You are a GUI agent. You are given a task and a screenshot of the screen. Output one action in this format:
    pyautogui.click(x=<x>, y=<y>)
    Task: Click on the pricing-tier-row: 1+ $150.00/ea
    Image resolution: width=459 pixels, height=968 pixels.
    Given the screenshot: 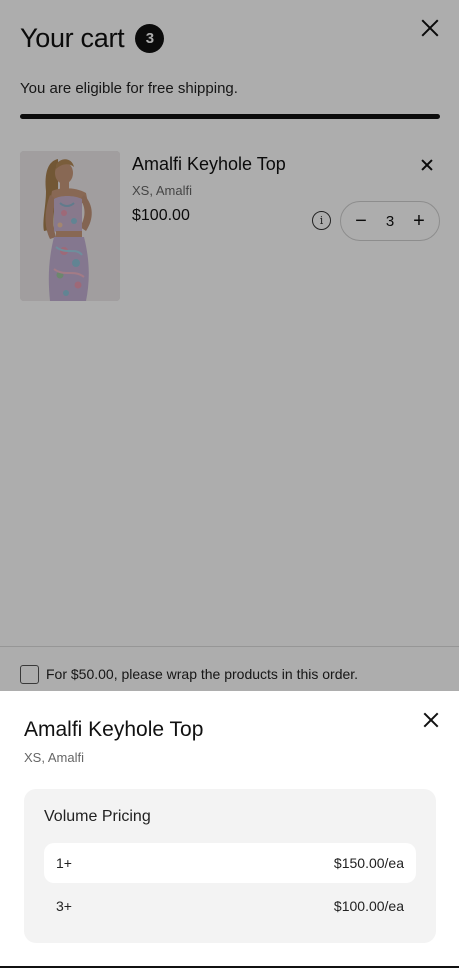 What is the action you would take?
    pyautogui.click(x=230, y=863)
    